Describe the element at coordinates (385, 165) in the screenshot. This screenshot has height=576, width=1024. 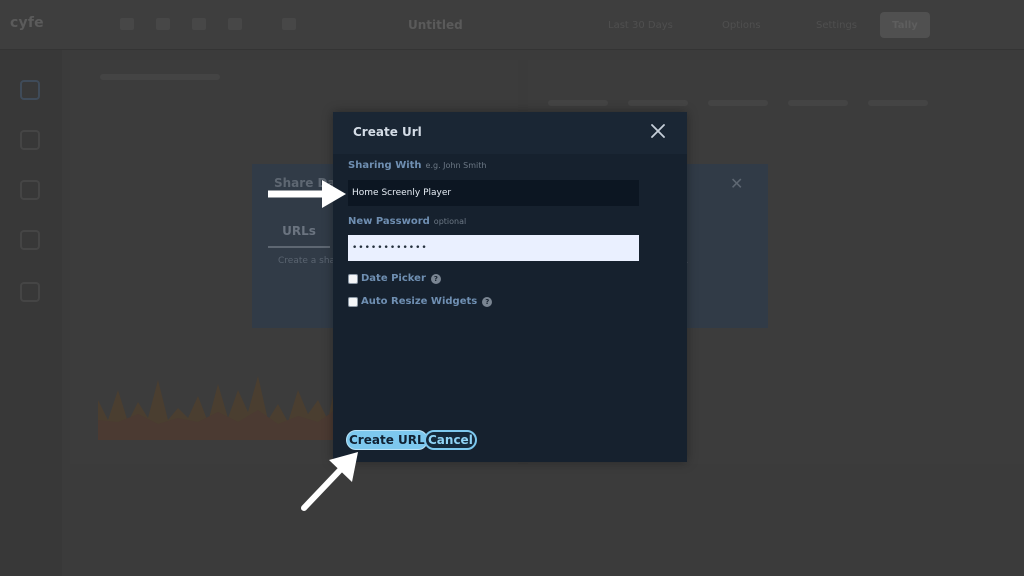
I see `sharing-with-label-text: Sharing With` at that location.